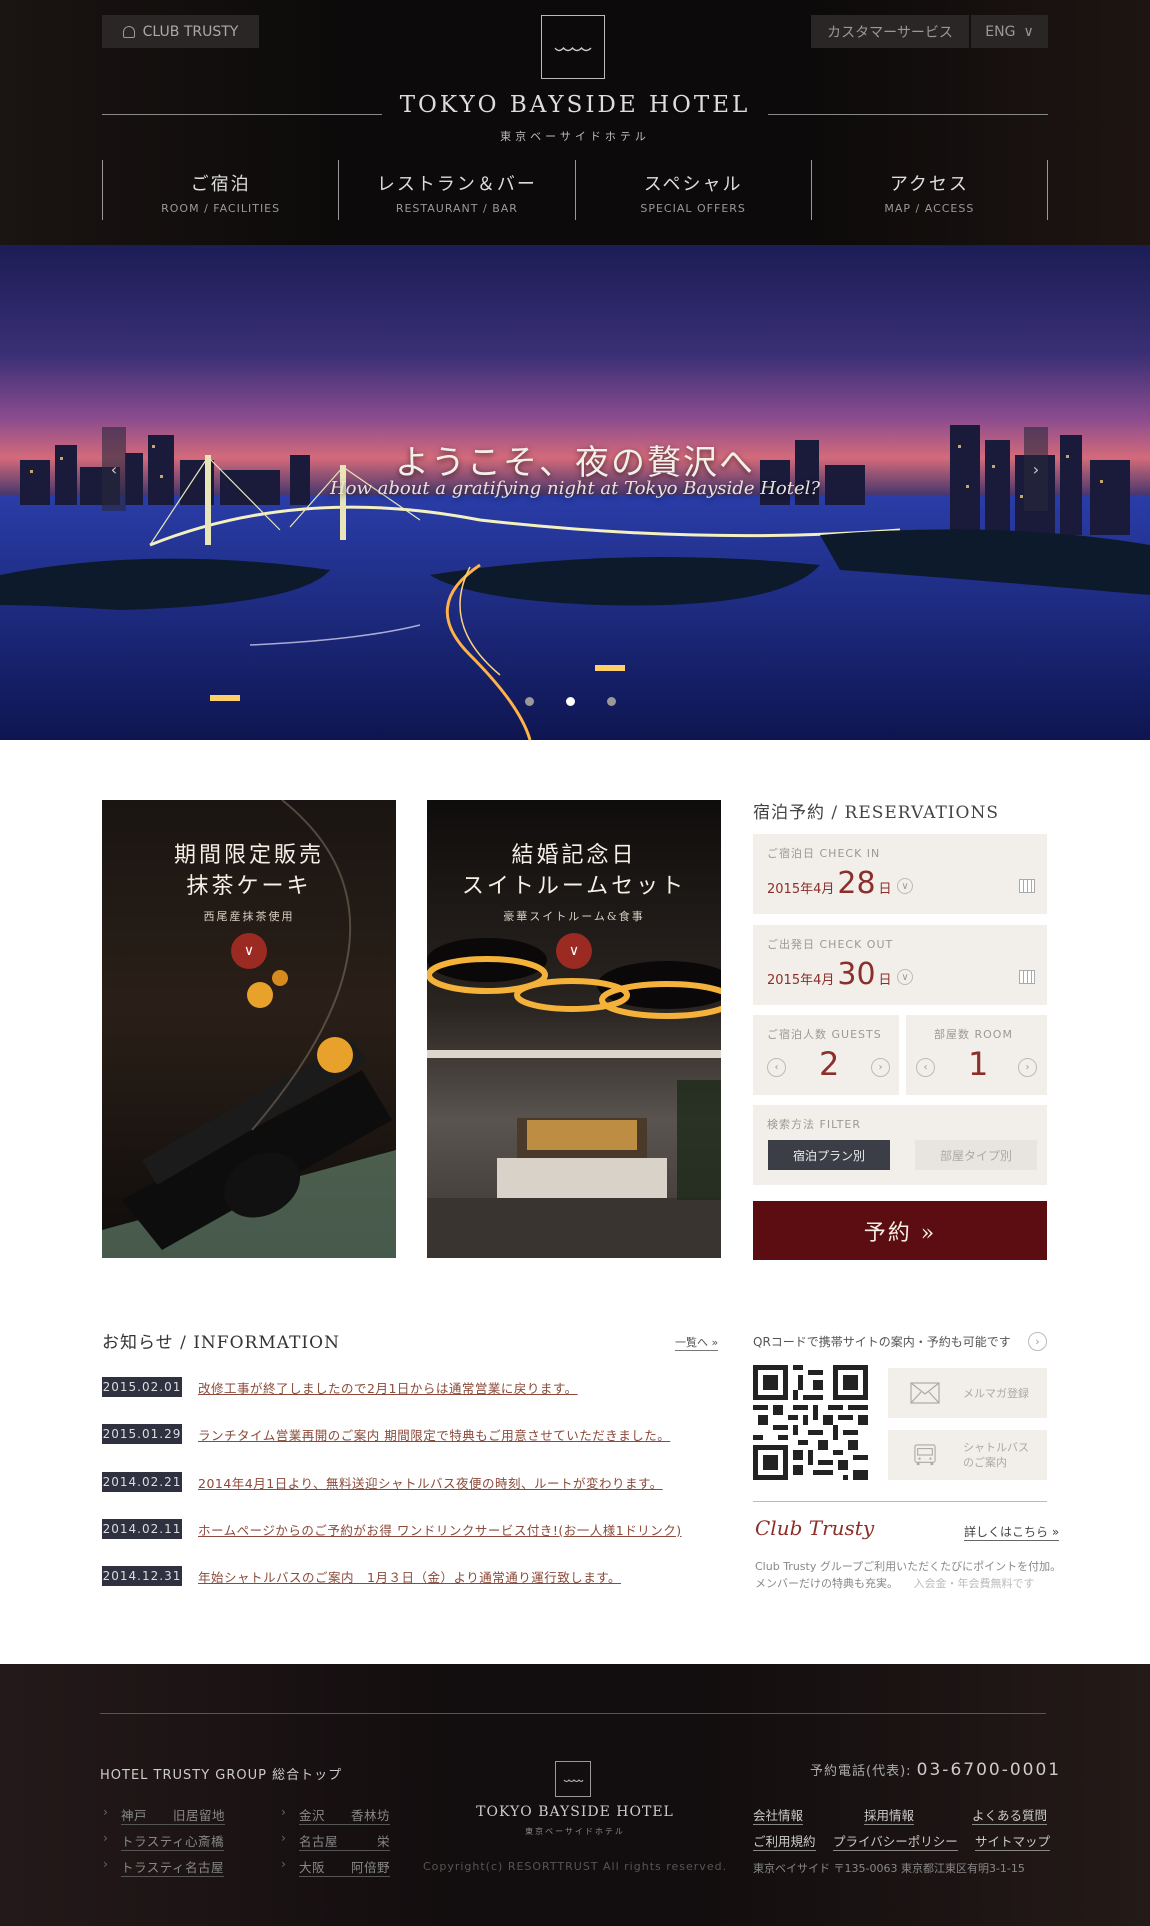 Image resolution: width=1150 pixels, height=1926 pixels. I want to click on hotel-name-jp: 東京ベーサイドホテル, so click(575, 136).